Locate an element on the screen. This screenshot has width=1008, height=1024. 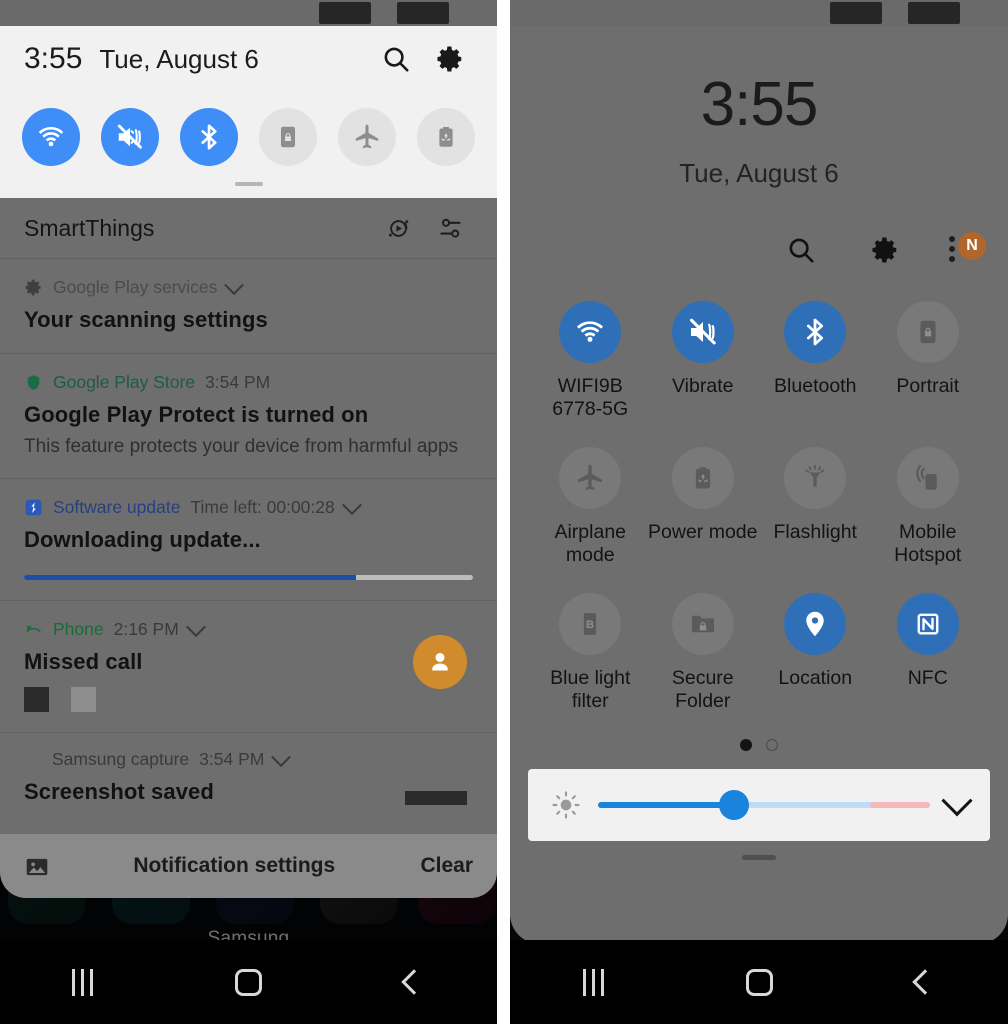
panel-divider-gap is located at coordinates (503, 512).